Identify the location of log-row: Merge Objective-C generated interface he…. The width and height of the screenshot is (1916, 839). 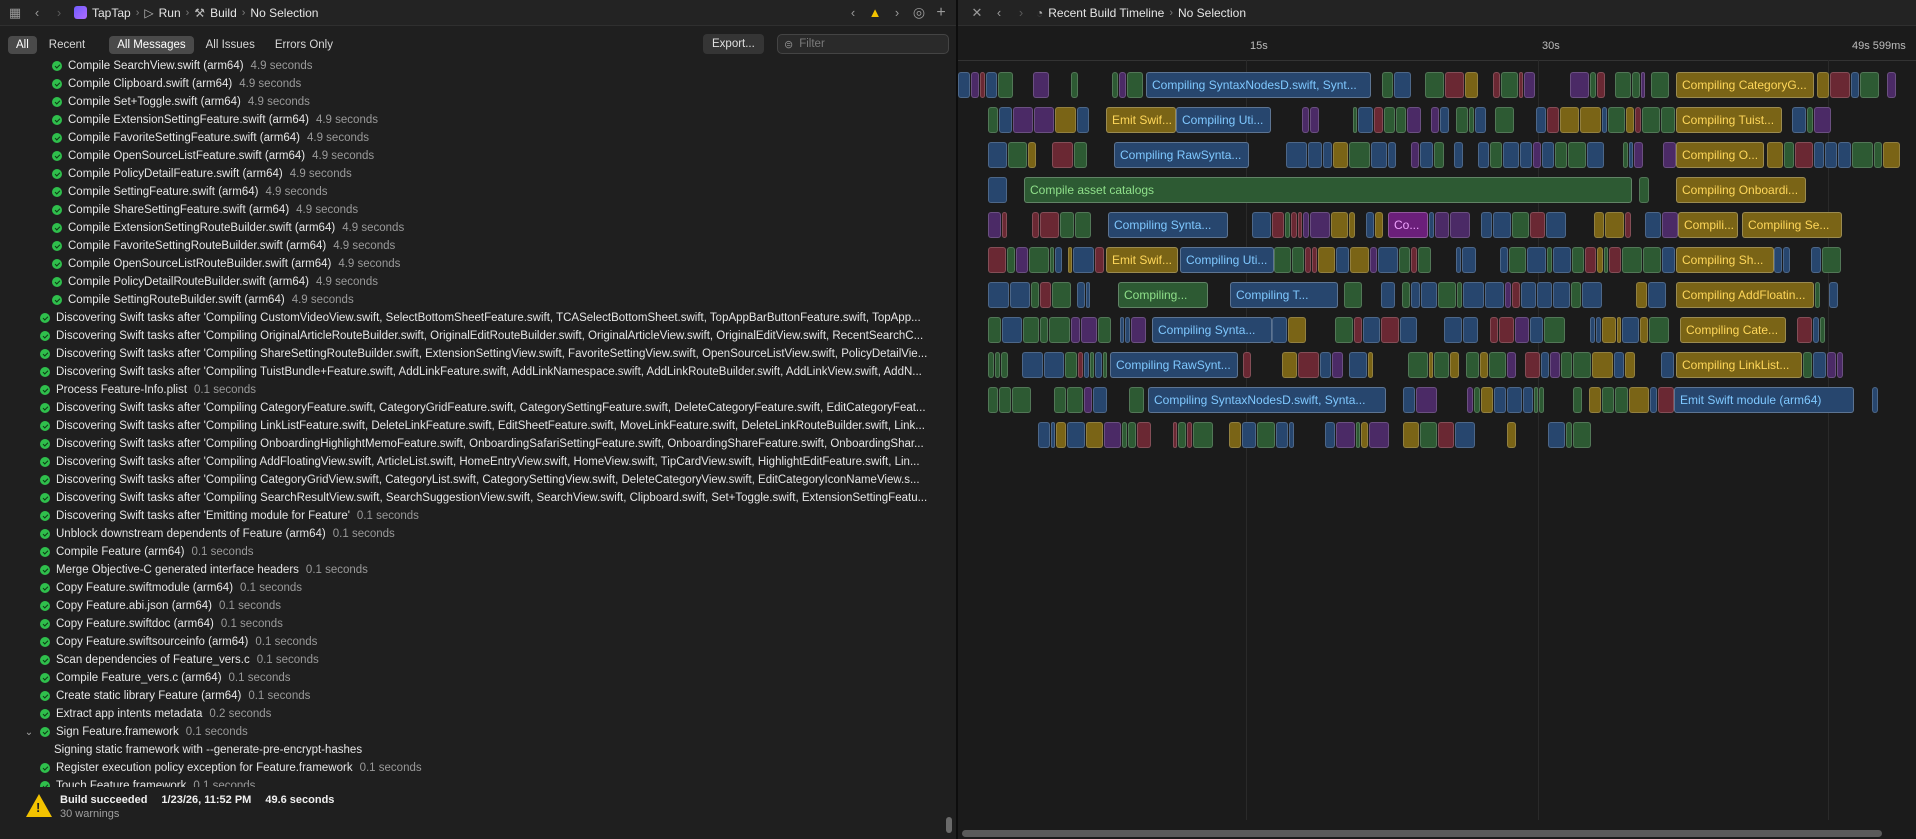
(490, 570).